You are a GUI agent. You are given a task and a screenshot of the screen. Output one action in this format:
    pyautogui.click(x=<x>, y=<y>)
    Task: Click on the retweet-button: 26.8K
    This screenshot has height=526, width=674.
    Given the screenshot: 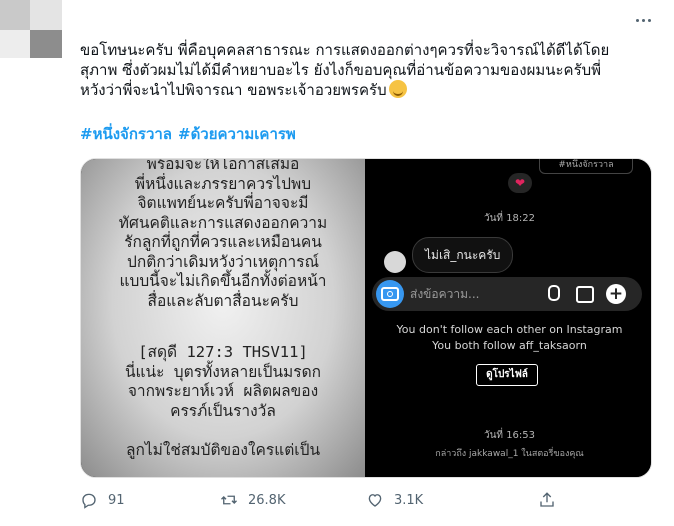 What is the action you would take?
    pyautogui.click(x=252, y=500)
    